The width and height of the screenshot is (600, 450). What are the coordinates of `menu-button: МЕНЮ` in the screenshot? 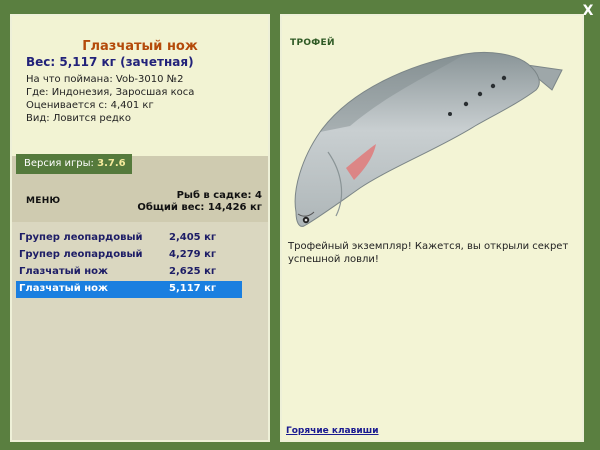 It's located at (43, 201).